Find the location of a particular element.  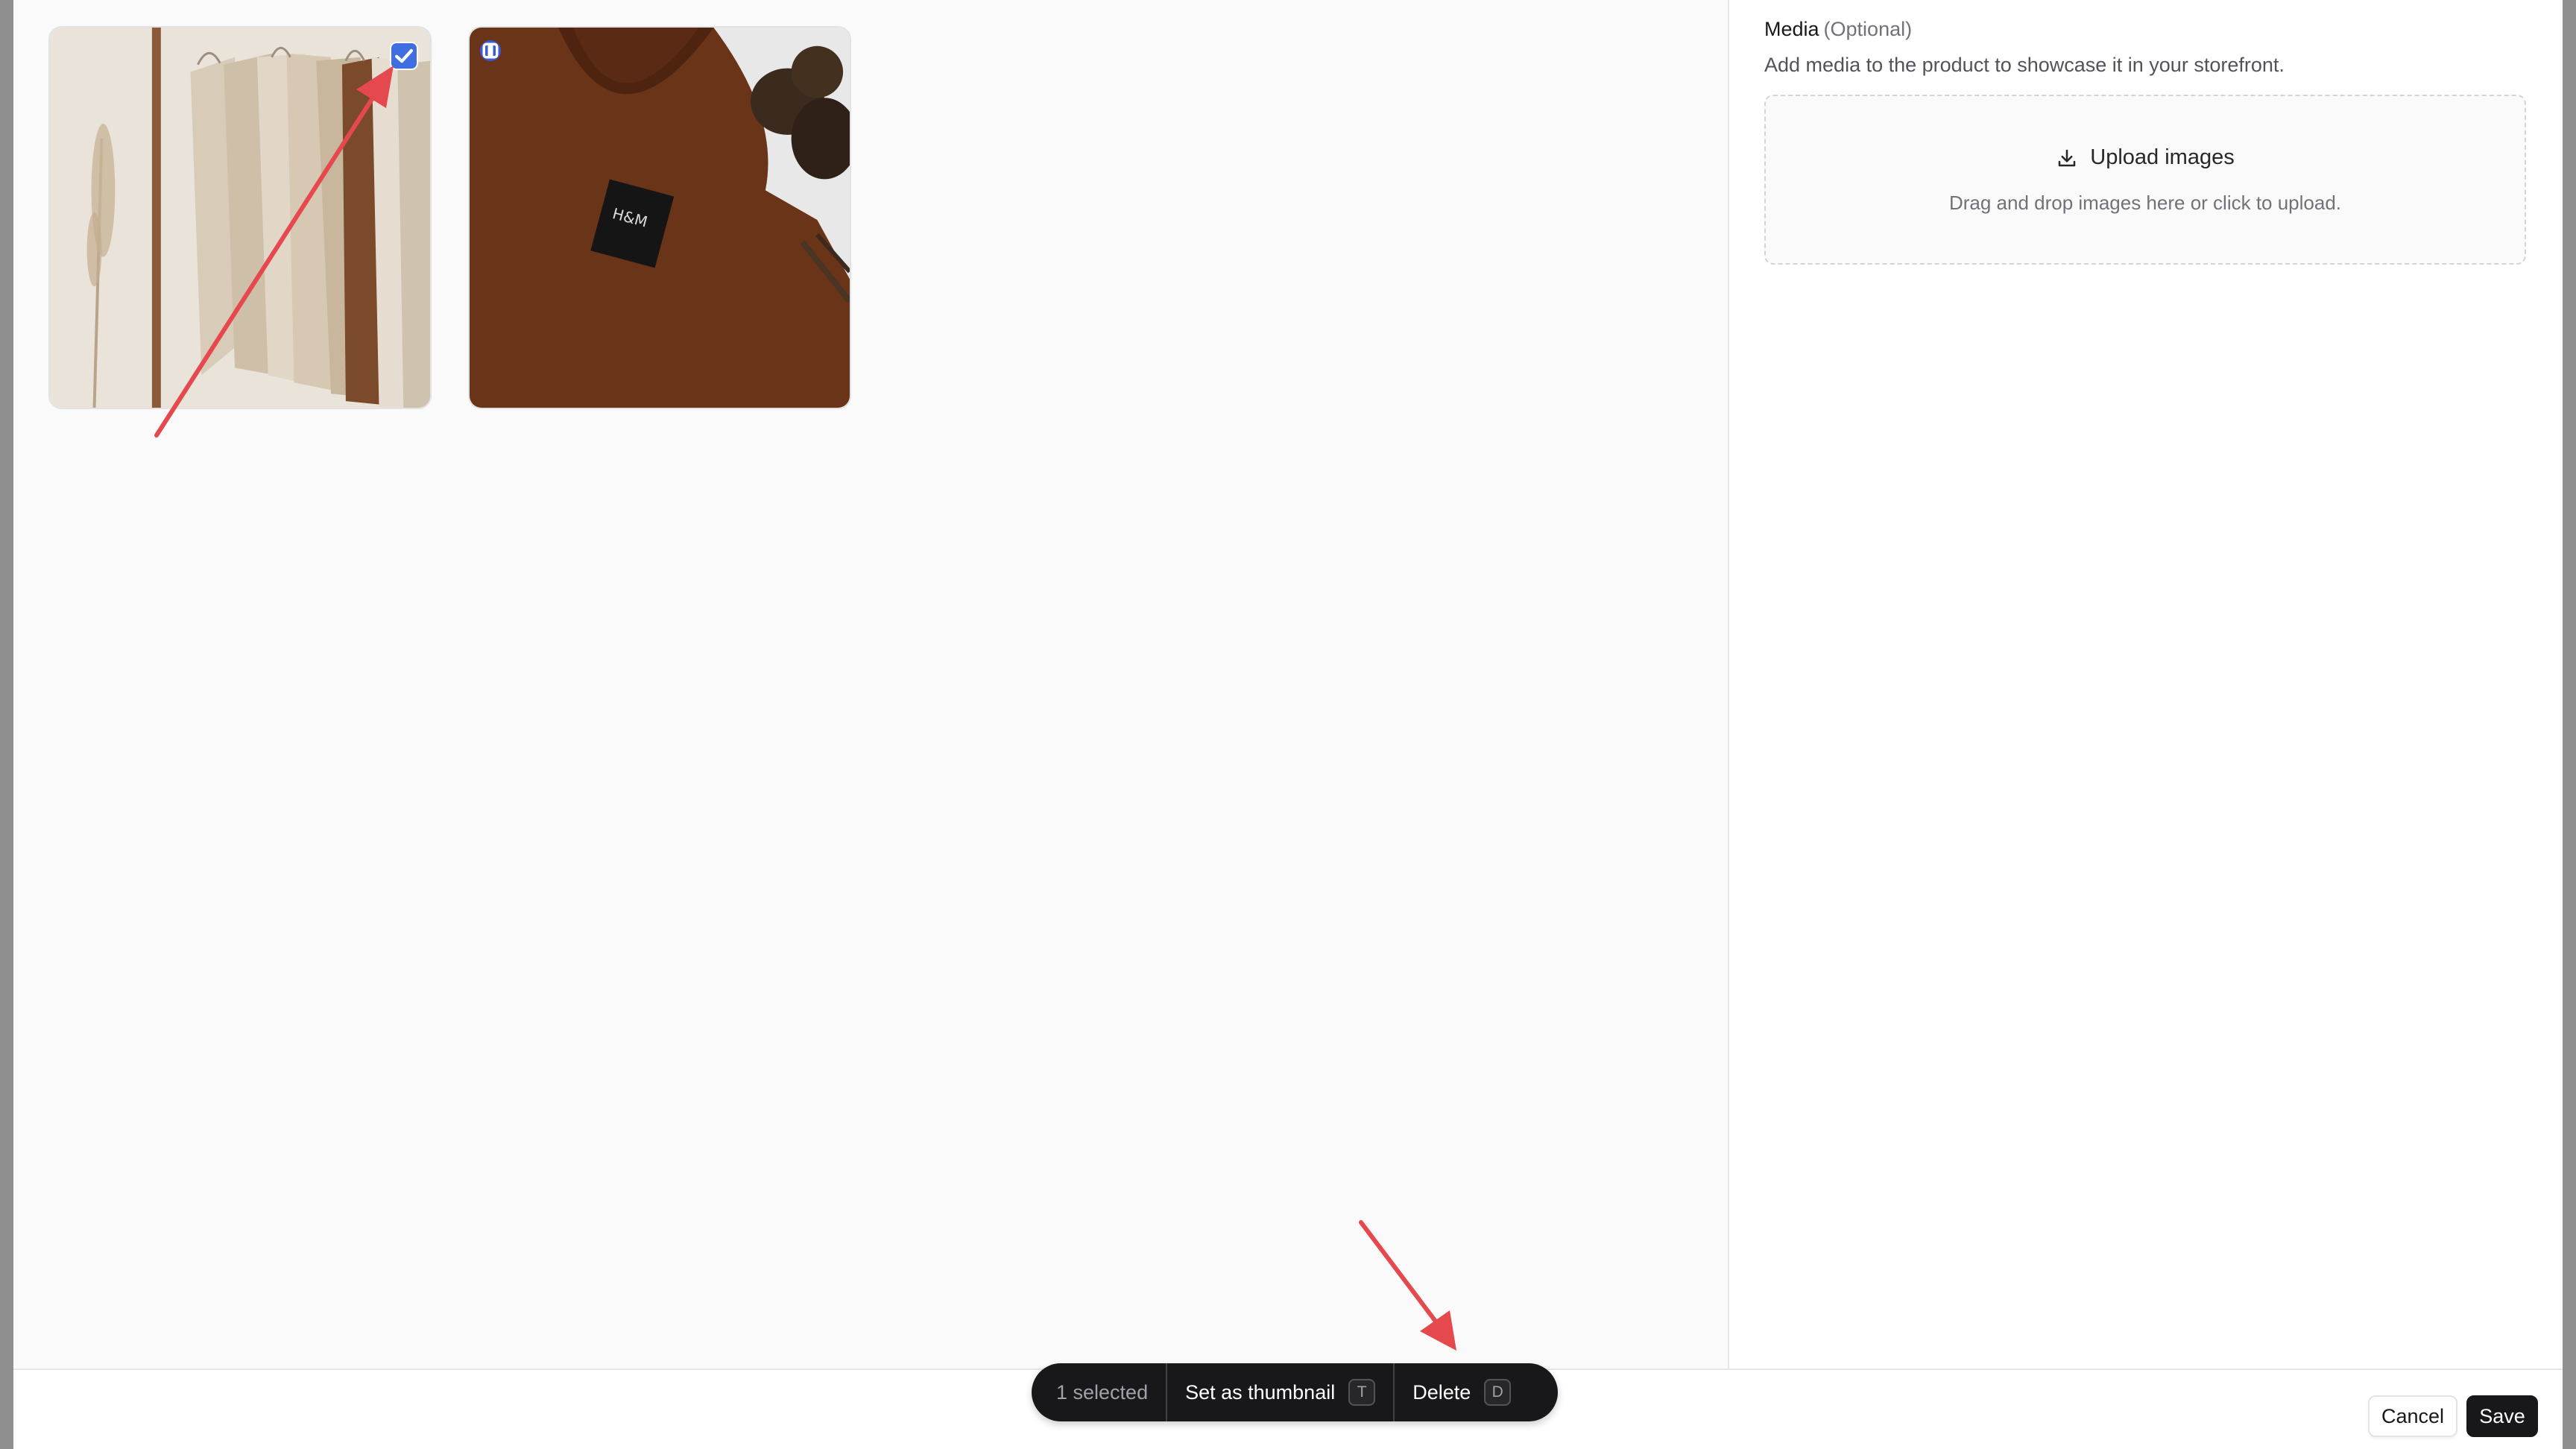

media-tile-clothes-rack is located at coordinates (240, 217).